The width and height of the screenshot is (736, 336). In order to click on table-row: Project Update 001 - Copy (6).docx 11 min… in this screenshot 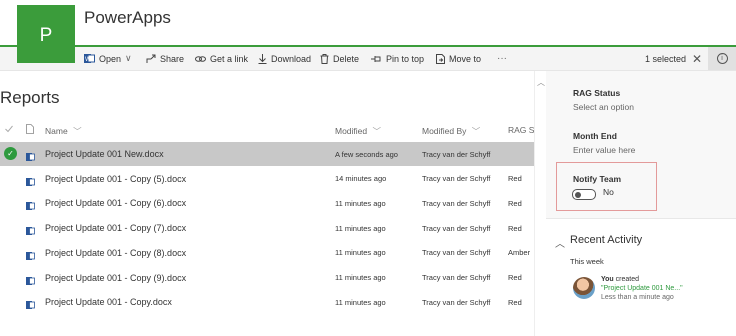, I will do `click(267, 203)`.